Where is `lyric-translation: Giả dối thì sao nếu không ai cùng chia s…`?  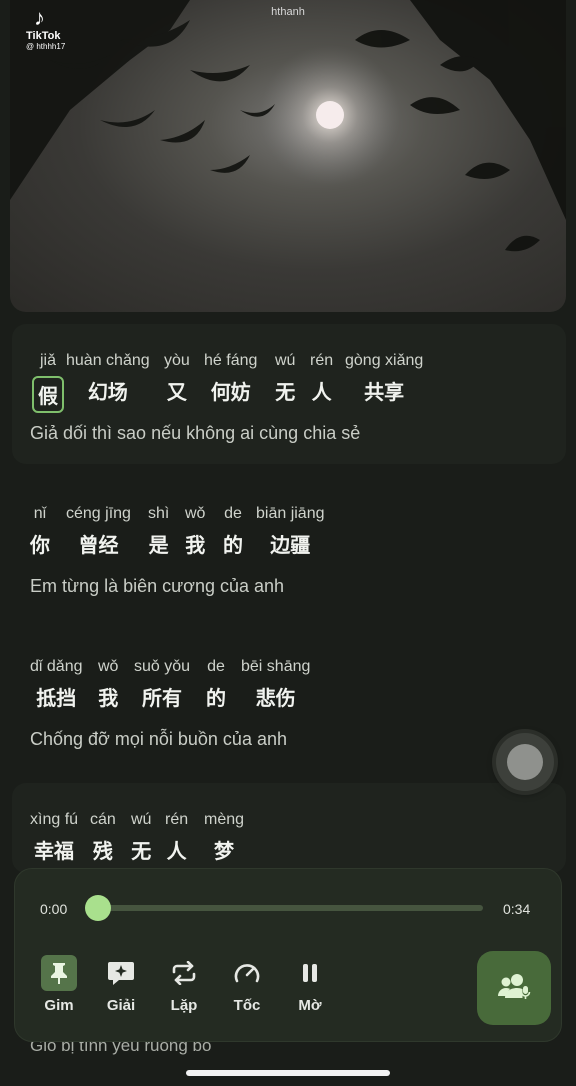 lyric-translation: Giả dối thì sao nếu không ai cùng chia s… is located at coordinates (195, 433).